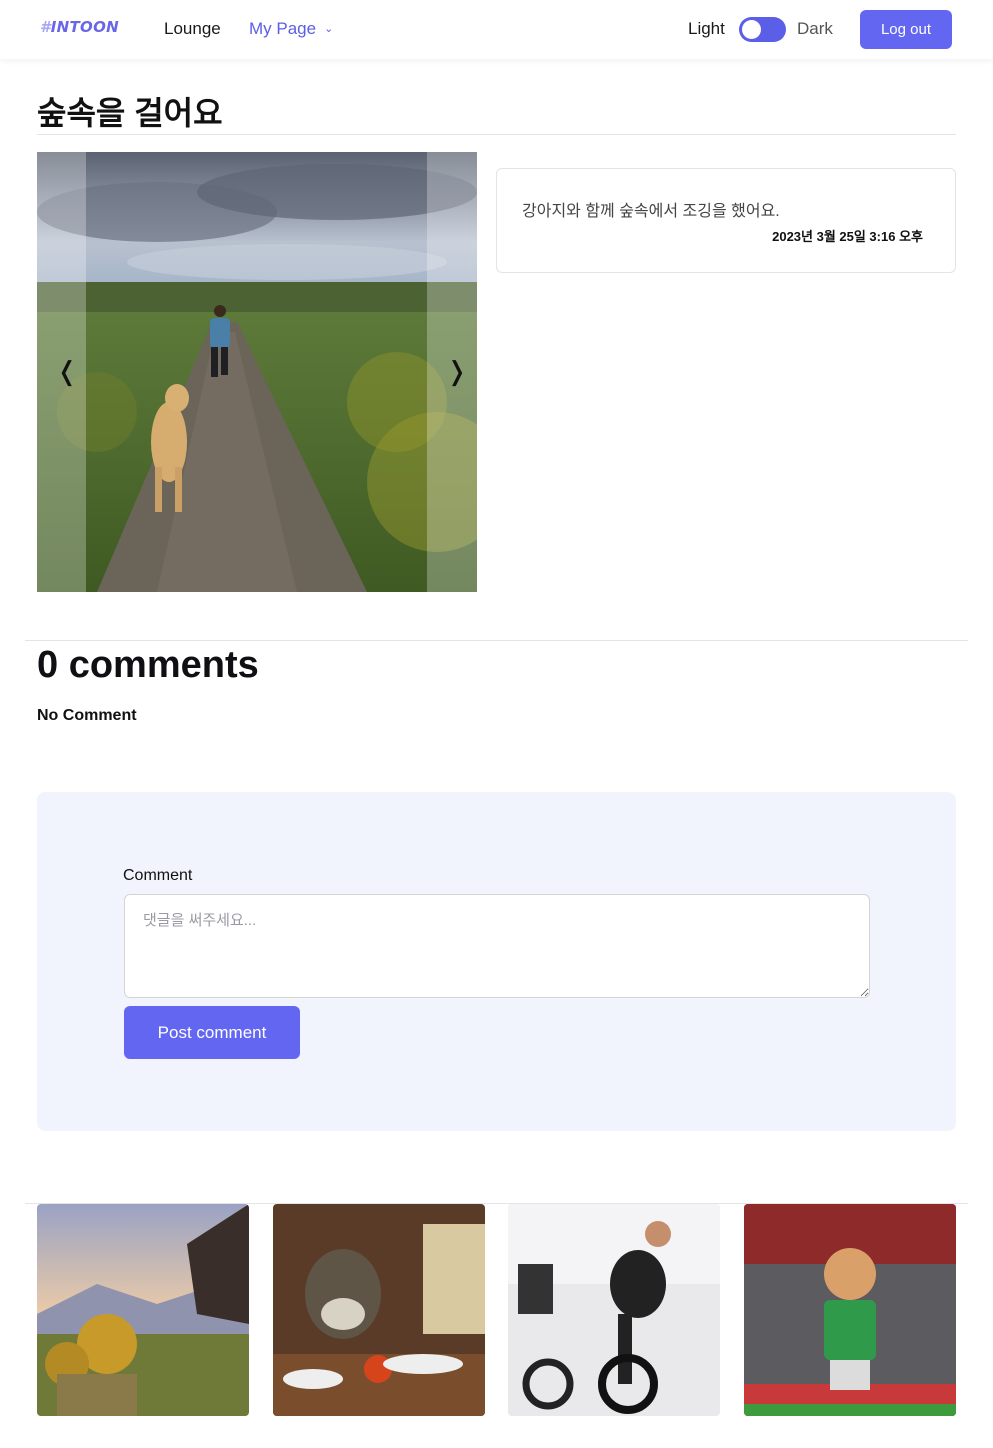 This screenshot has height=1448, width=993. I want to click on comments-divider, so click(496, 640).